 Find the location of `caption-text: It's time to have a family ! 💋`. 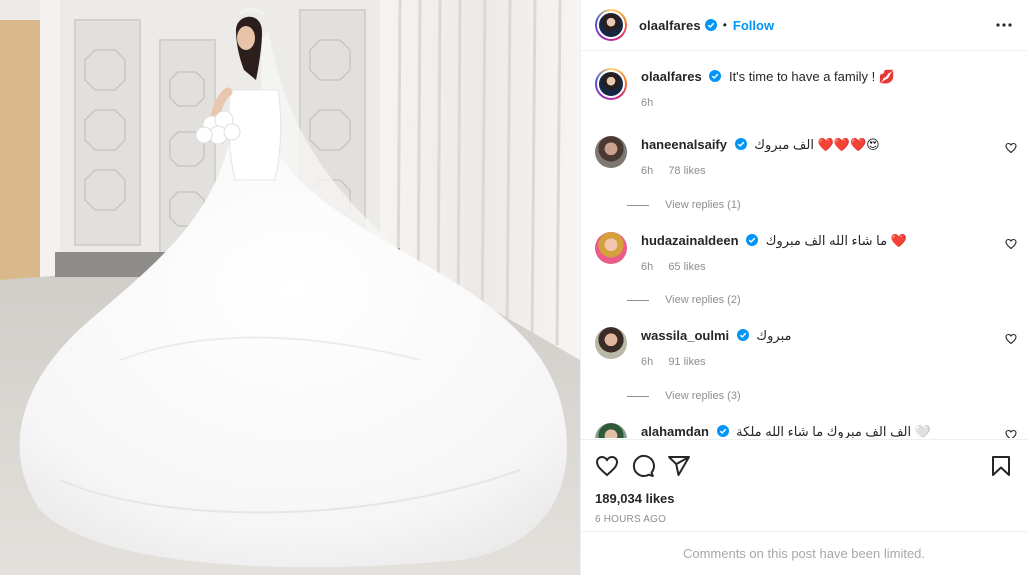

caption-text: It's time to have a family ! 💋 is located at coordinates (812, 76).